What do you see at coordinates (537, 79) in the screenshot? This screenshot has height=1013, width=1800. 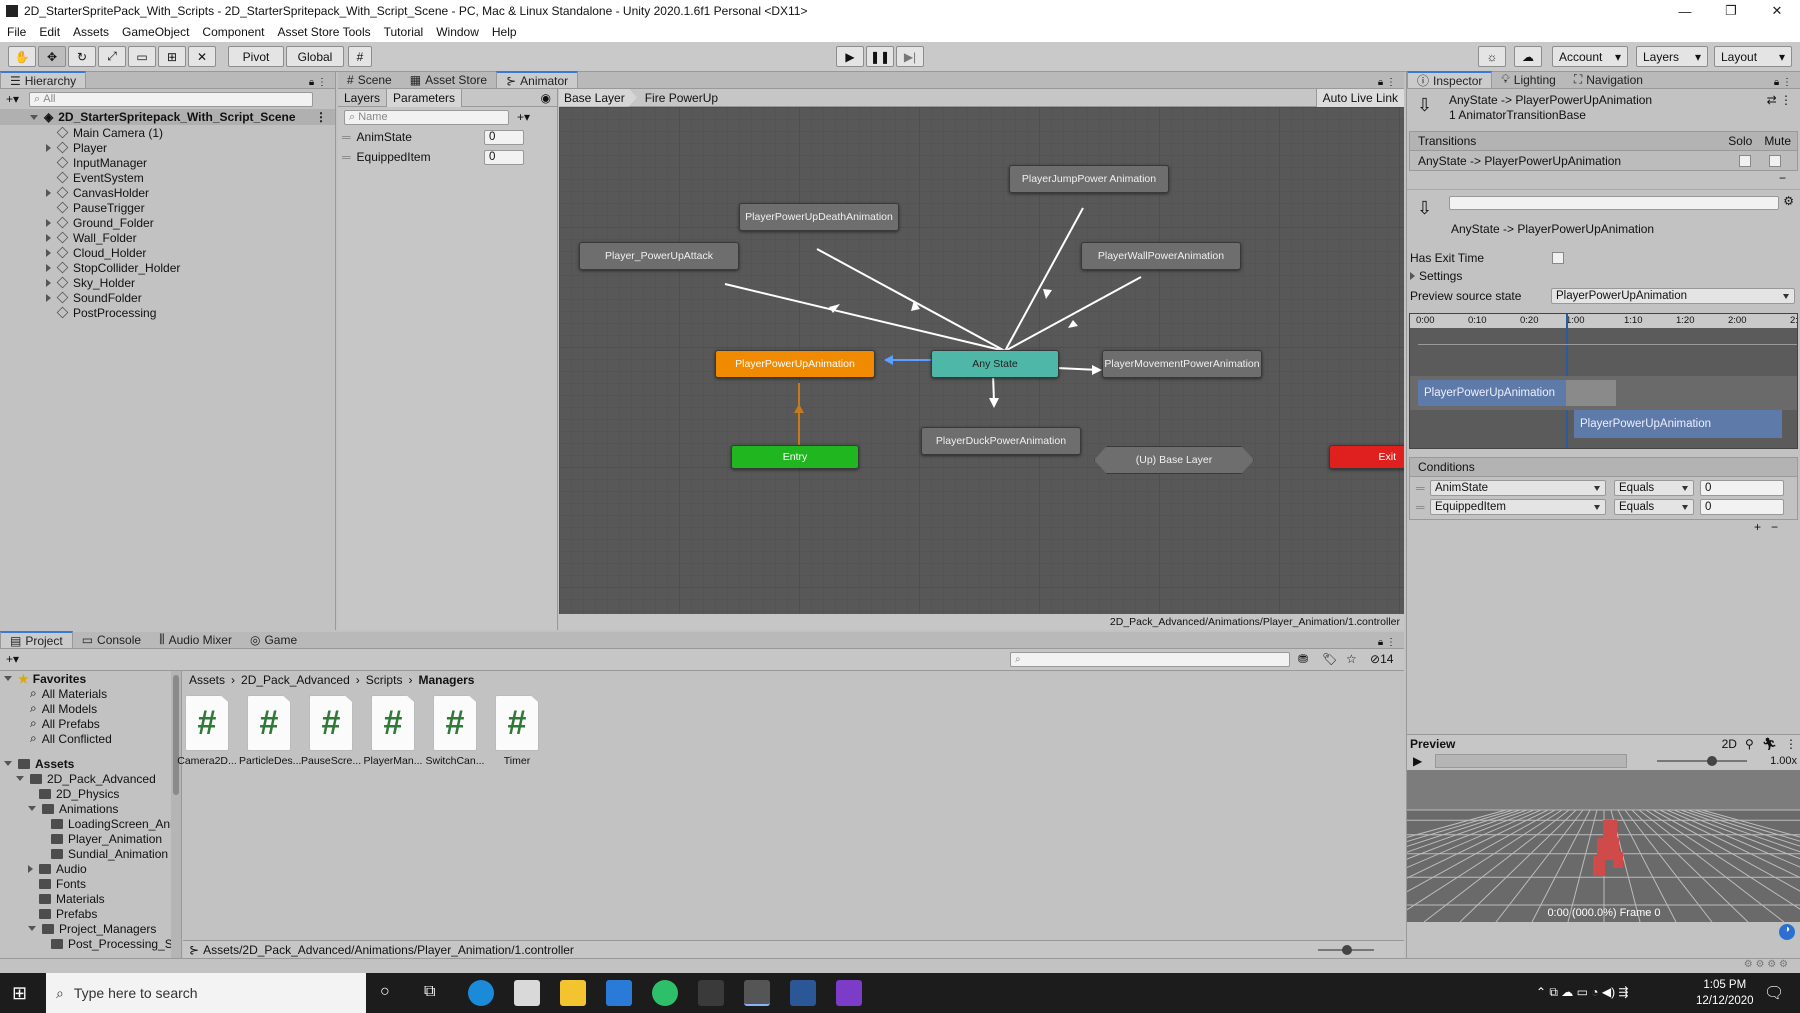 I see `tab-animator: ⊱ Animator` at bounding box center [537, 79].